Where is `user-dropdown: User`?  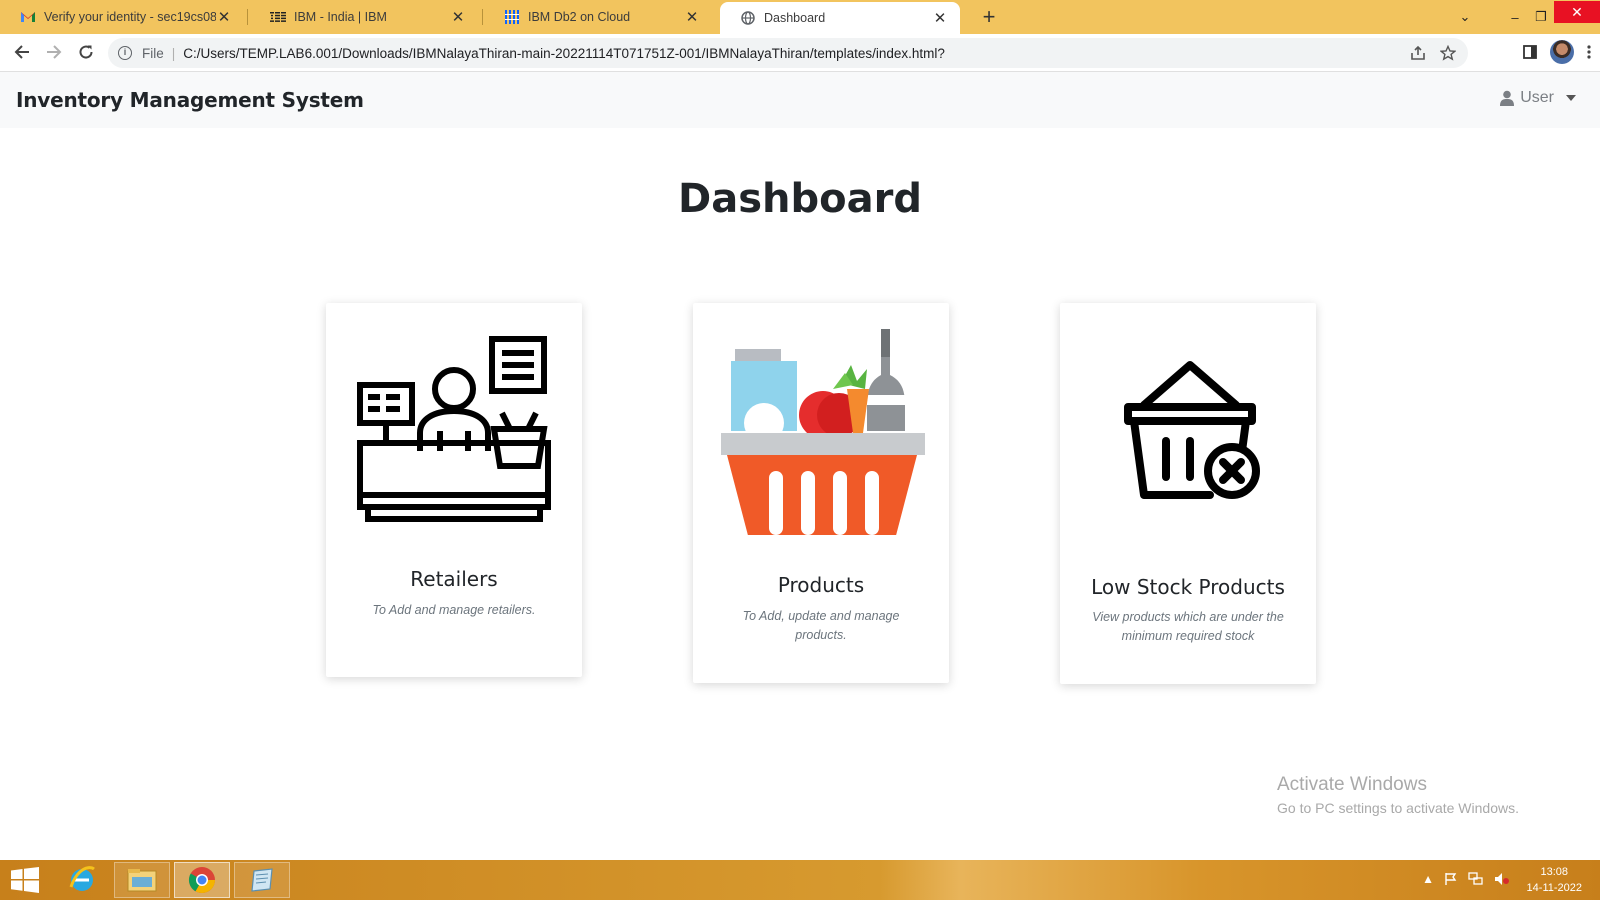 user-dropdown: User is located at coordinates (1538, 98).